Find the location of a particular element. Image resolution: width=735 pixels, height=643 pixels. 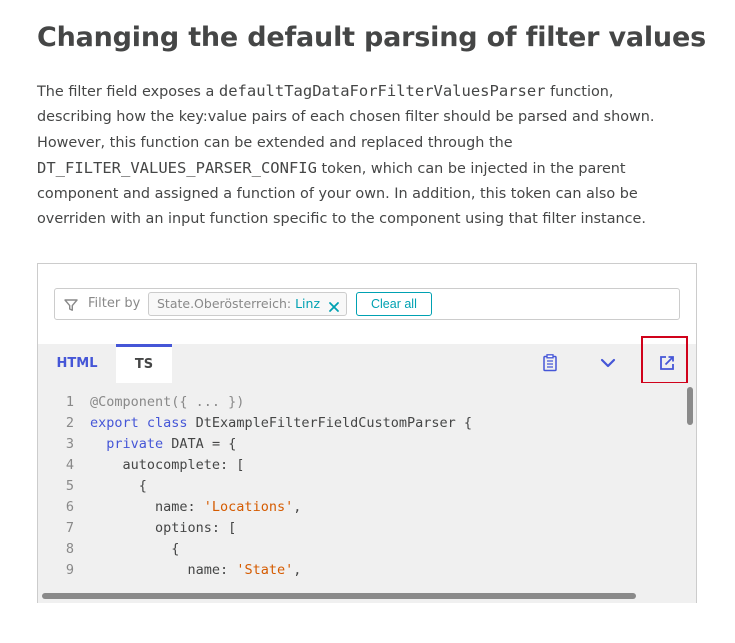

line-number: 9 is located at coordinates (69, 570).